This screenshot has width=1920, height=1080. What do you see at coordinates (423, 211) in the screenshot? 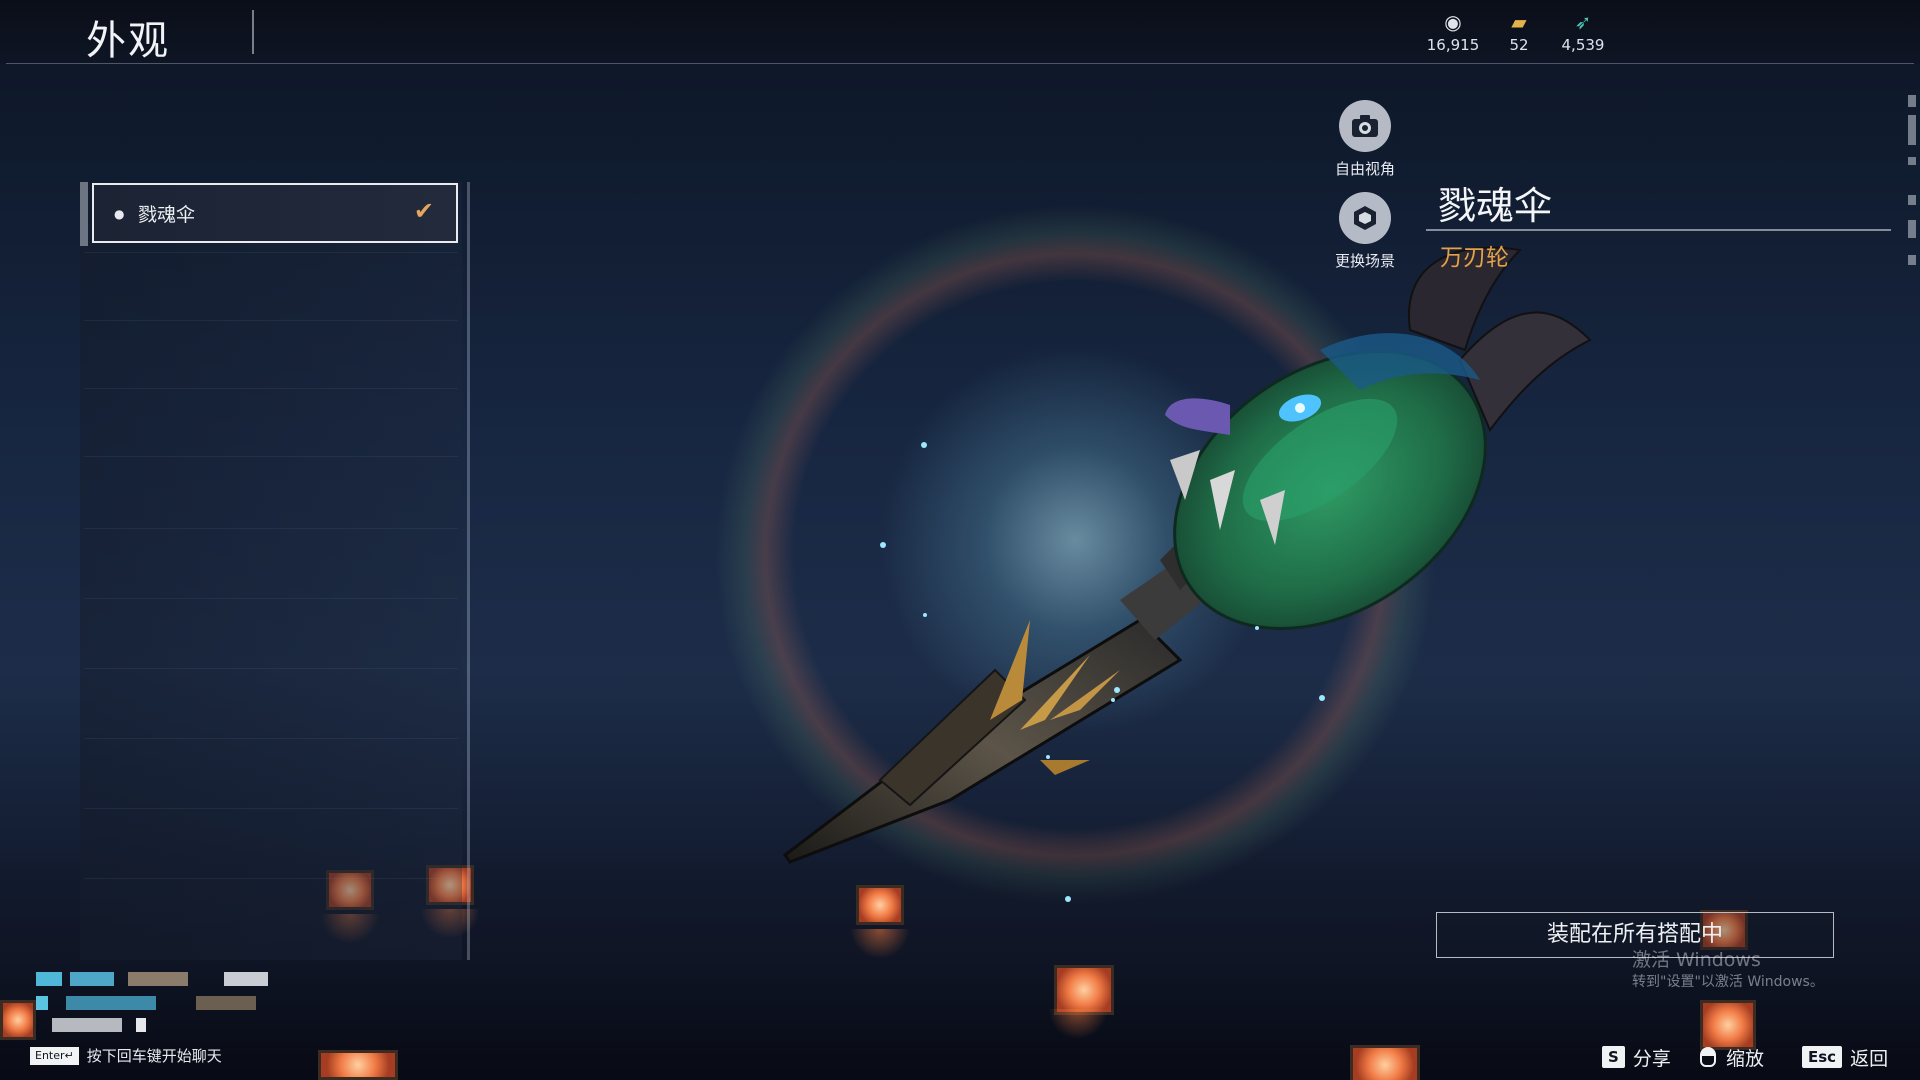
I see `check-icon: ✔` at bounding box center [423, 211].